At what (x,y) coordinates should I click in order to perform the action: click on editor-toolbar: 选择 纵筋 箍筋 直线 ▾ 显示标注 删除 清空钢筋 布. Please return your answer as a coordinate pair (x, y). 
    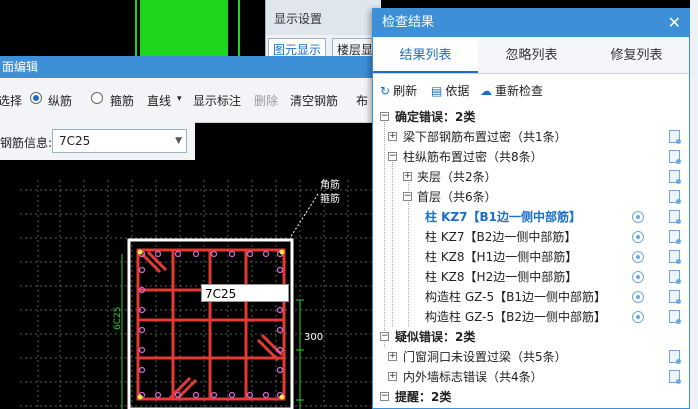
    Looking at the image, I should click on (190, 100).